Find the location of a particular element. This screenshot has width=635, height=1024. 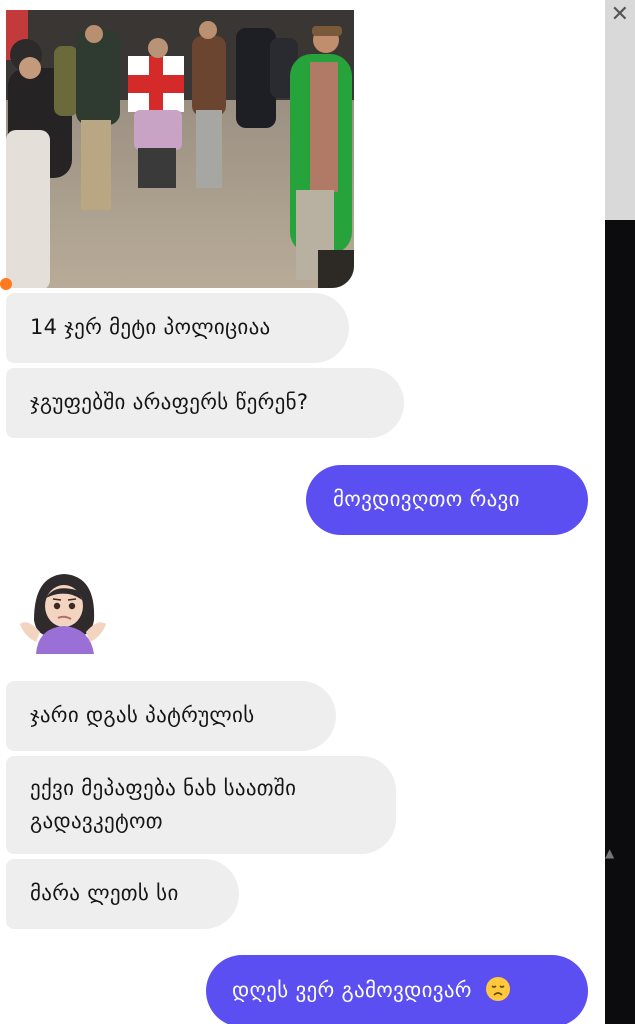

incoming-message: მარა ლეთს სი is located at coordinates (122, 894).